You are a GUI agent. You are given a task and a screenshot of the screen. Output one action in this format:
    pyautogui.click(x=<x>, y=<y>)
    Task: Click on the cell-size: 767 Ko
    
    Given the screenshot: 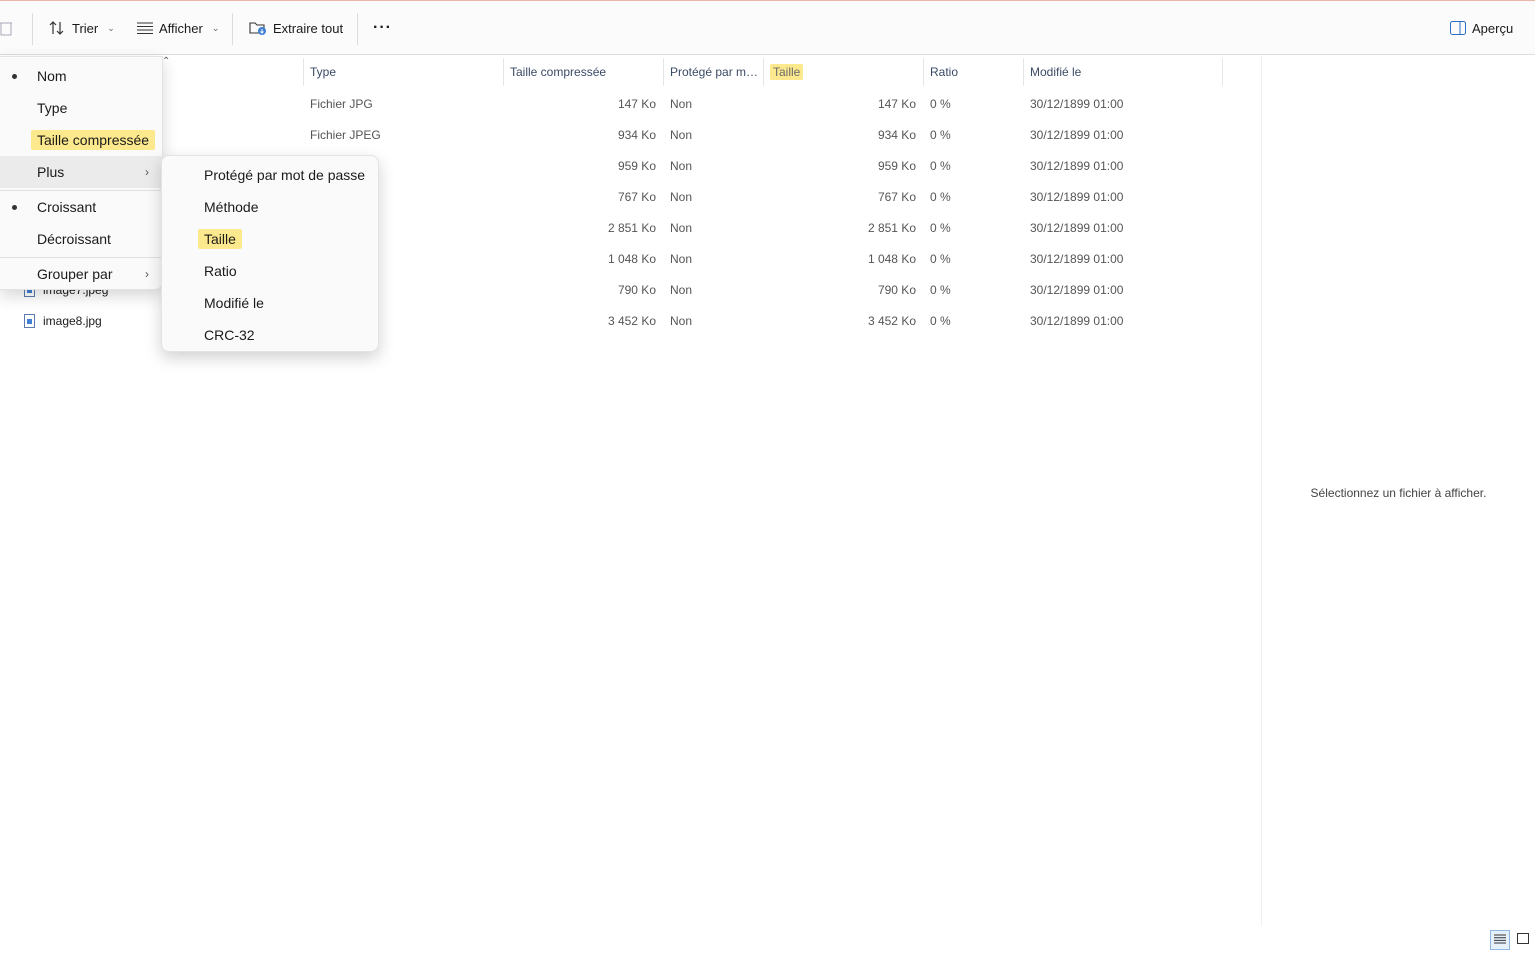 What is the action you would take?
    pyautogui.click(x=896, y=196)
    